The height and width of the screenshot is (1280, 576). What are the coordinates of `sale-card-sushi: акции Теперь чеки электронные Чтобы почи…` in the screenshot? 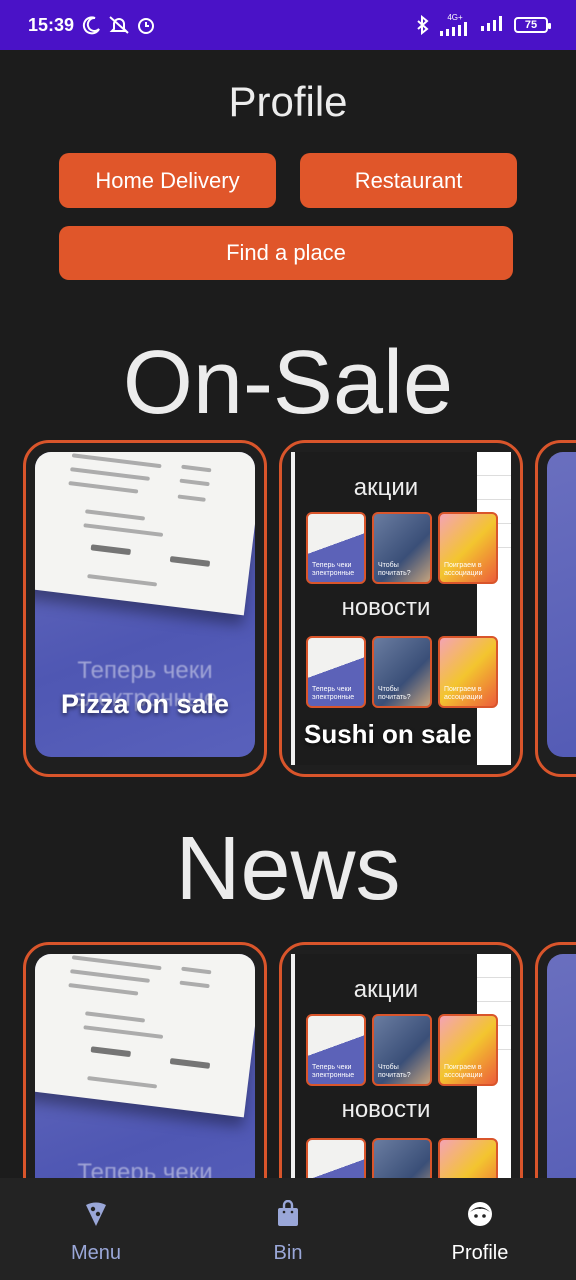 It's located at (401, 608).